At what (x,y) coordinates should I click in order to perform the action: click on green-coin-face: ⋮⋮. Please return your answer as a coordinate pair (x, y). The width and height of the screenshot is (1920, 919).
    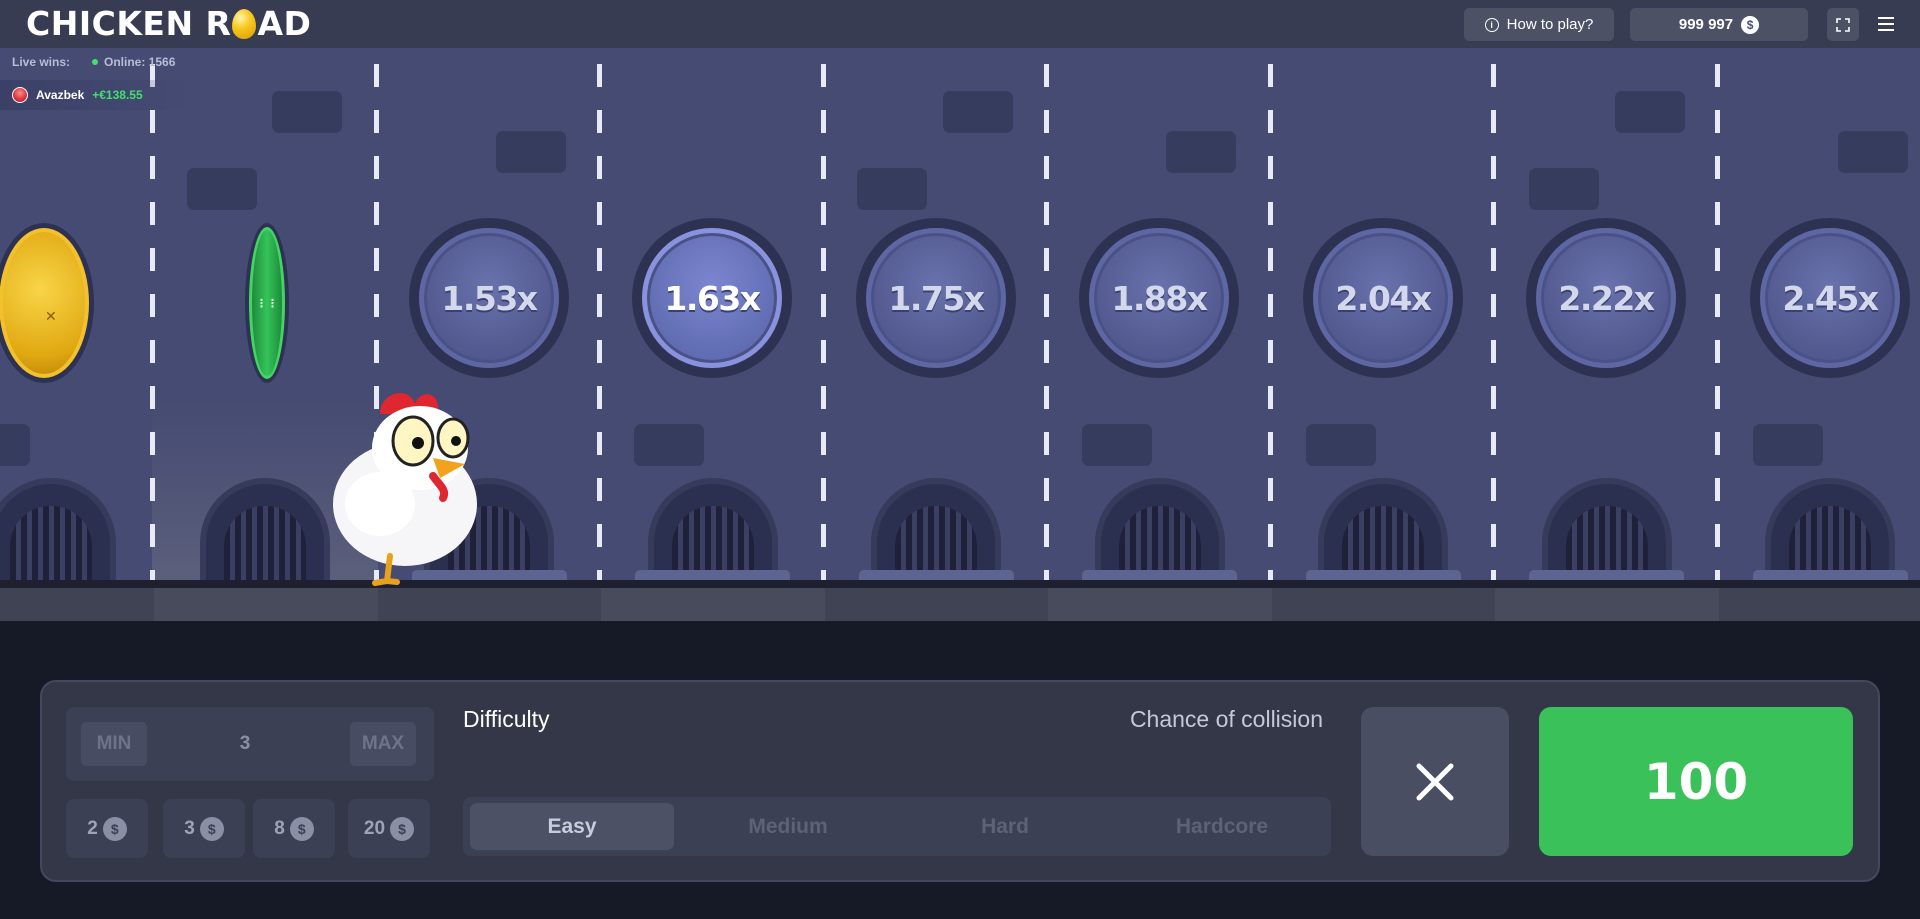
    Looking at the image, I should click on (267, 303).